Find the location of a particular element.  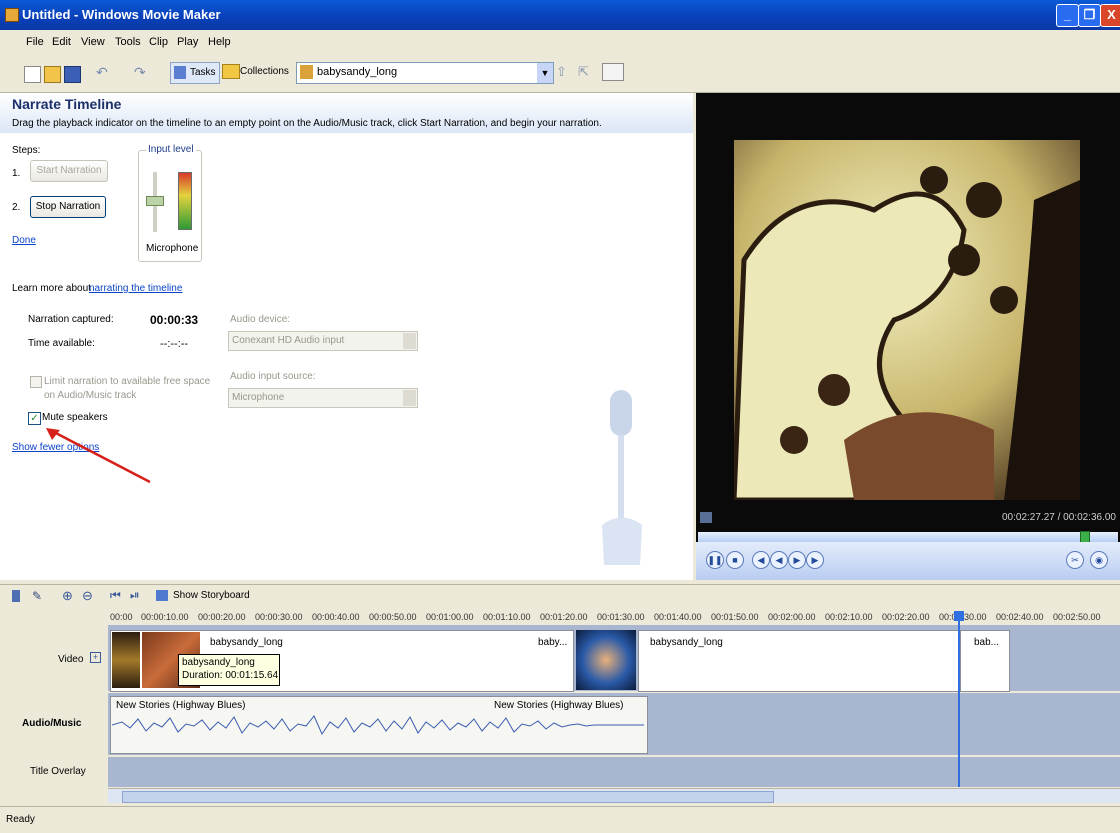

menu-edit: Edit is located at coordinates (61, 42).